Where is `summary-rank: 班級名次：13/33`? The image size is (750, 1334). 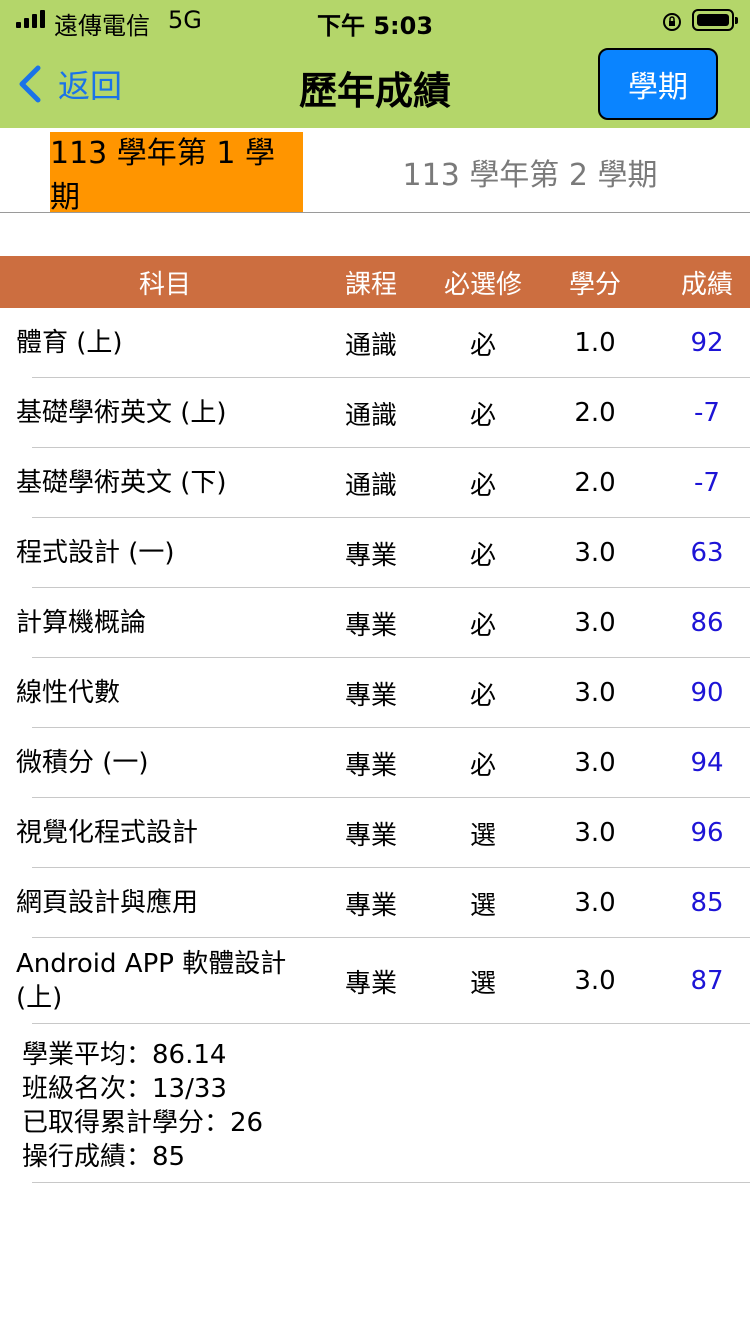 summary-rank: 班級名次：13/33 is located at coordinates (124, 1089).